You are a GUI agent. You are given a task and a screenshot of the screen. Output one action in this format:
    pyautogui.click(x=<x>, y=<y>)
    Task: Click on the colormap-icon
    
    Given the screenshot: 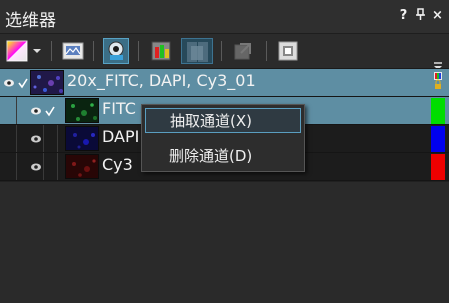 What is the action you would take?
    pyautogui.click(x=17, y=51)
    